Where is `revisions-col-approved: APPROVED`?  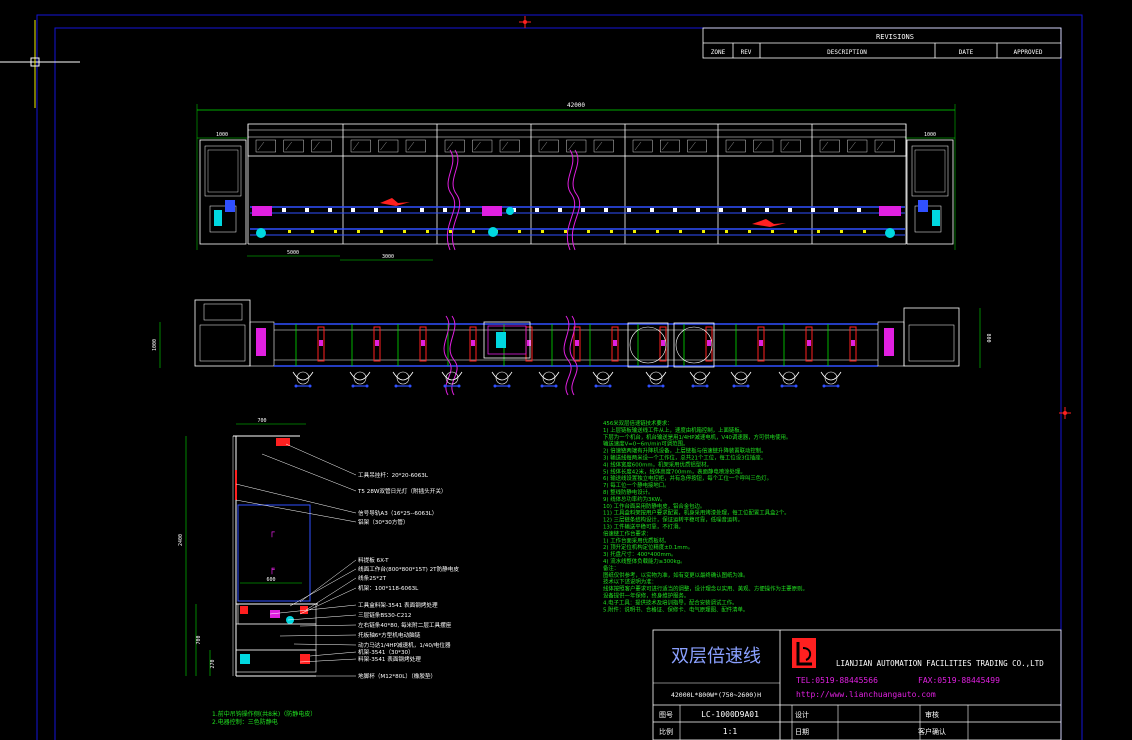
revisions-col-approved: APPROVED is located at coordinates (1028, 52).